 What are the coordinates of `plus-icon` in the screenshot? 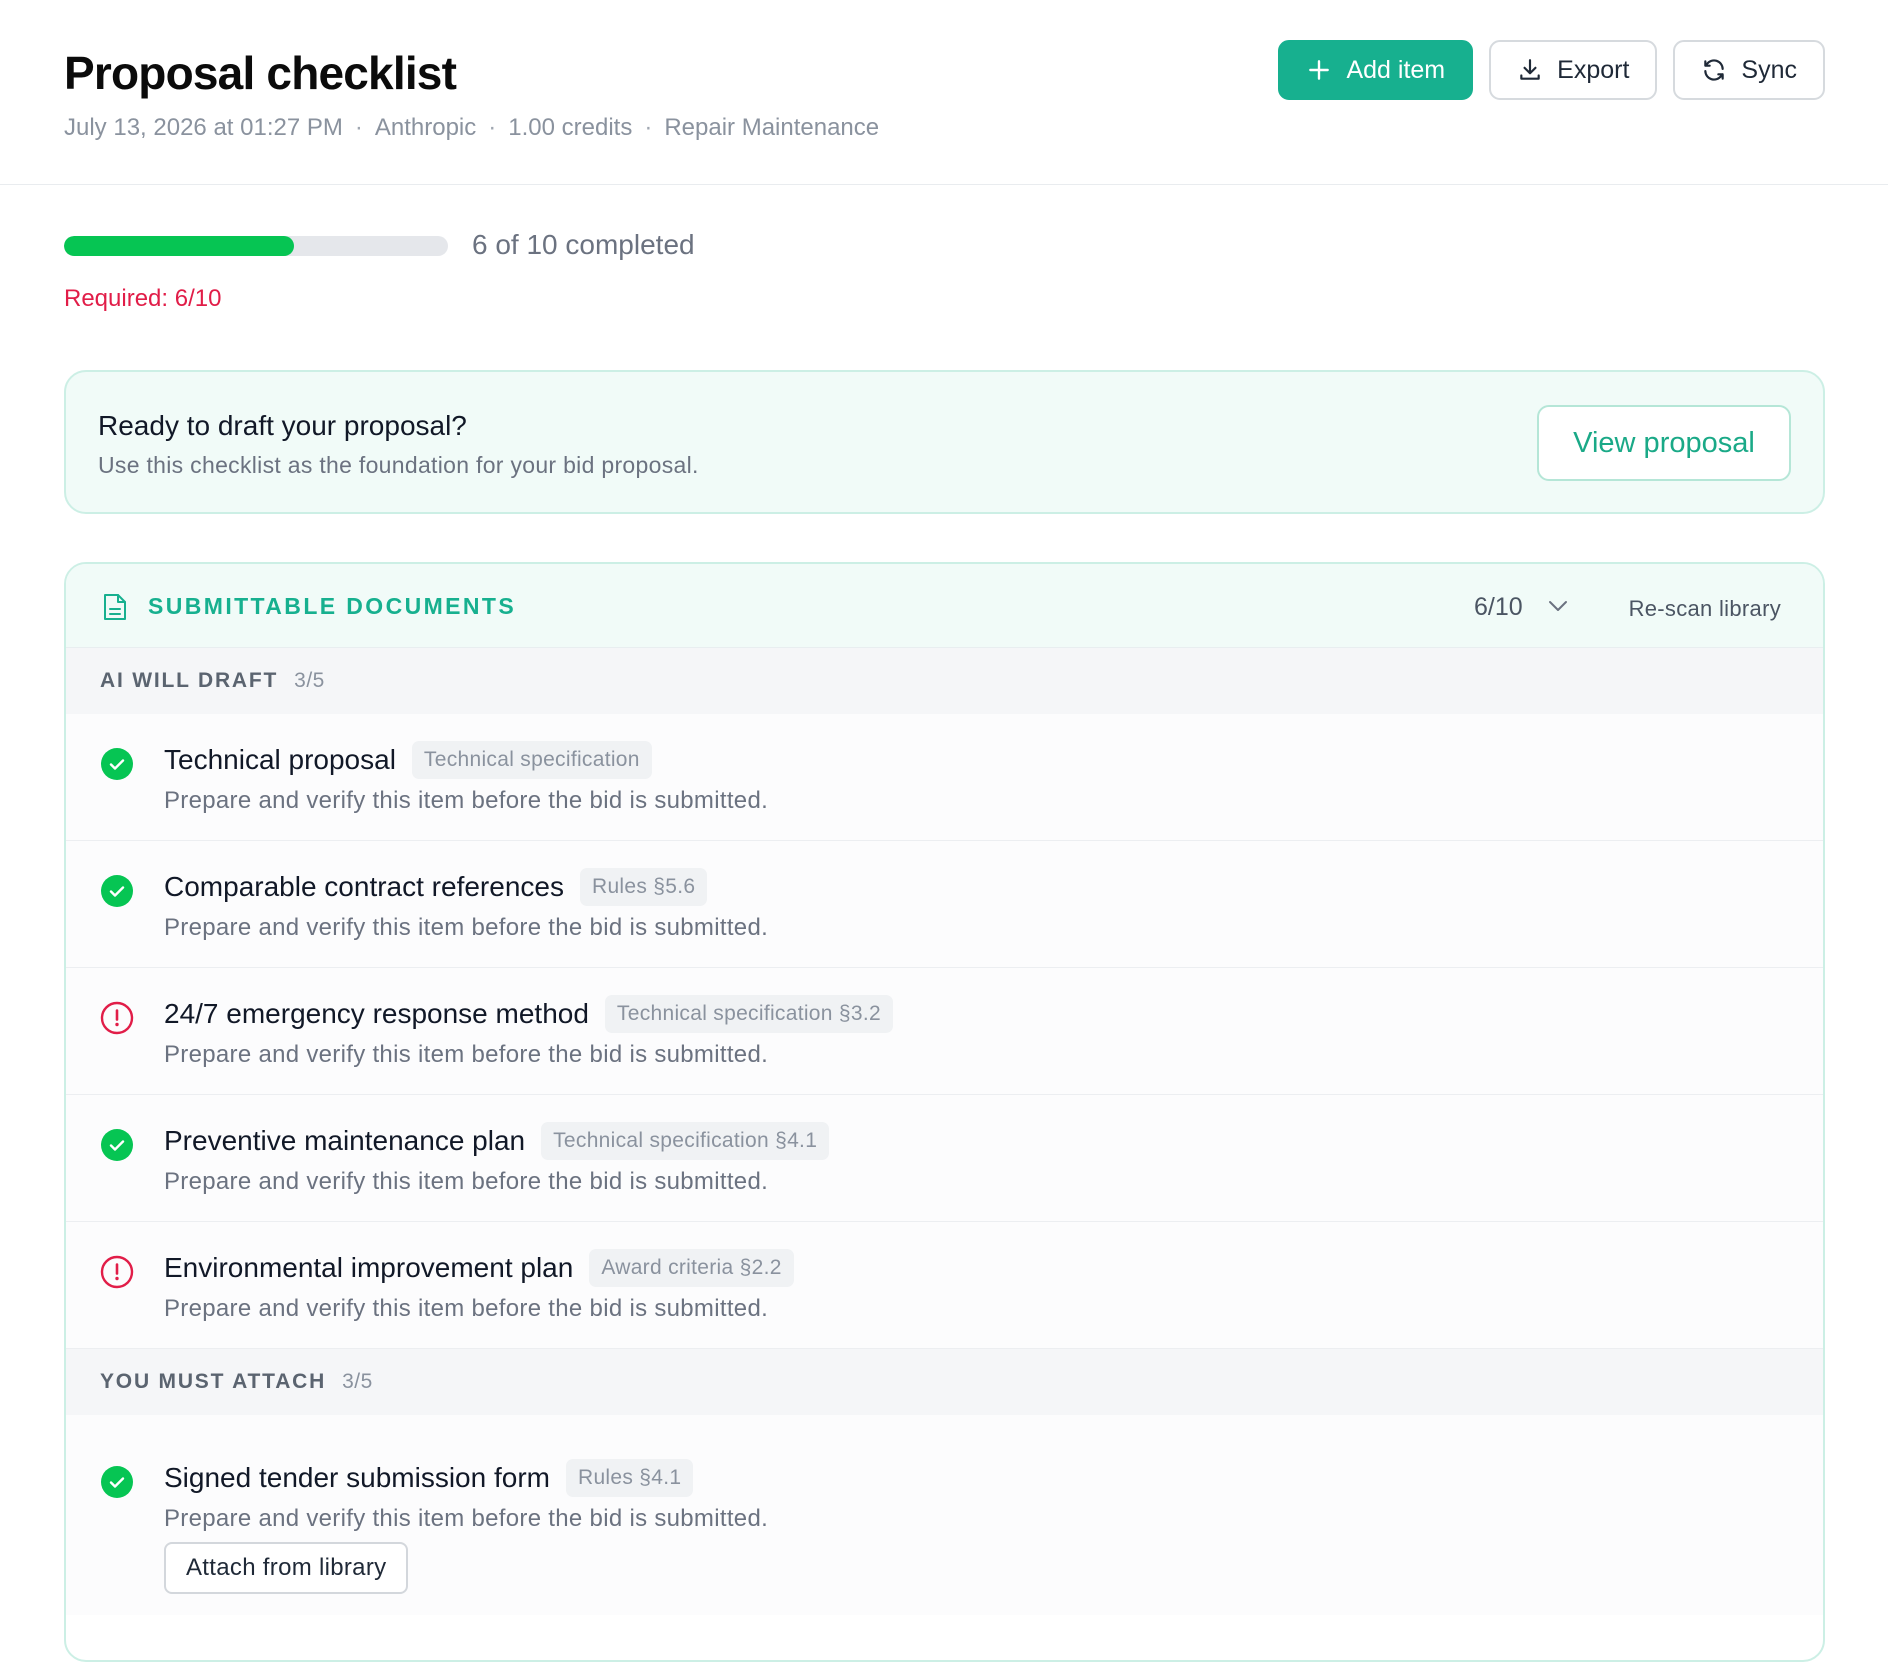 It's located at (1319, 70).